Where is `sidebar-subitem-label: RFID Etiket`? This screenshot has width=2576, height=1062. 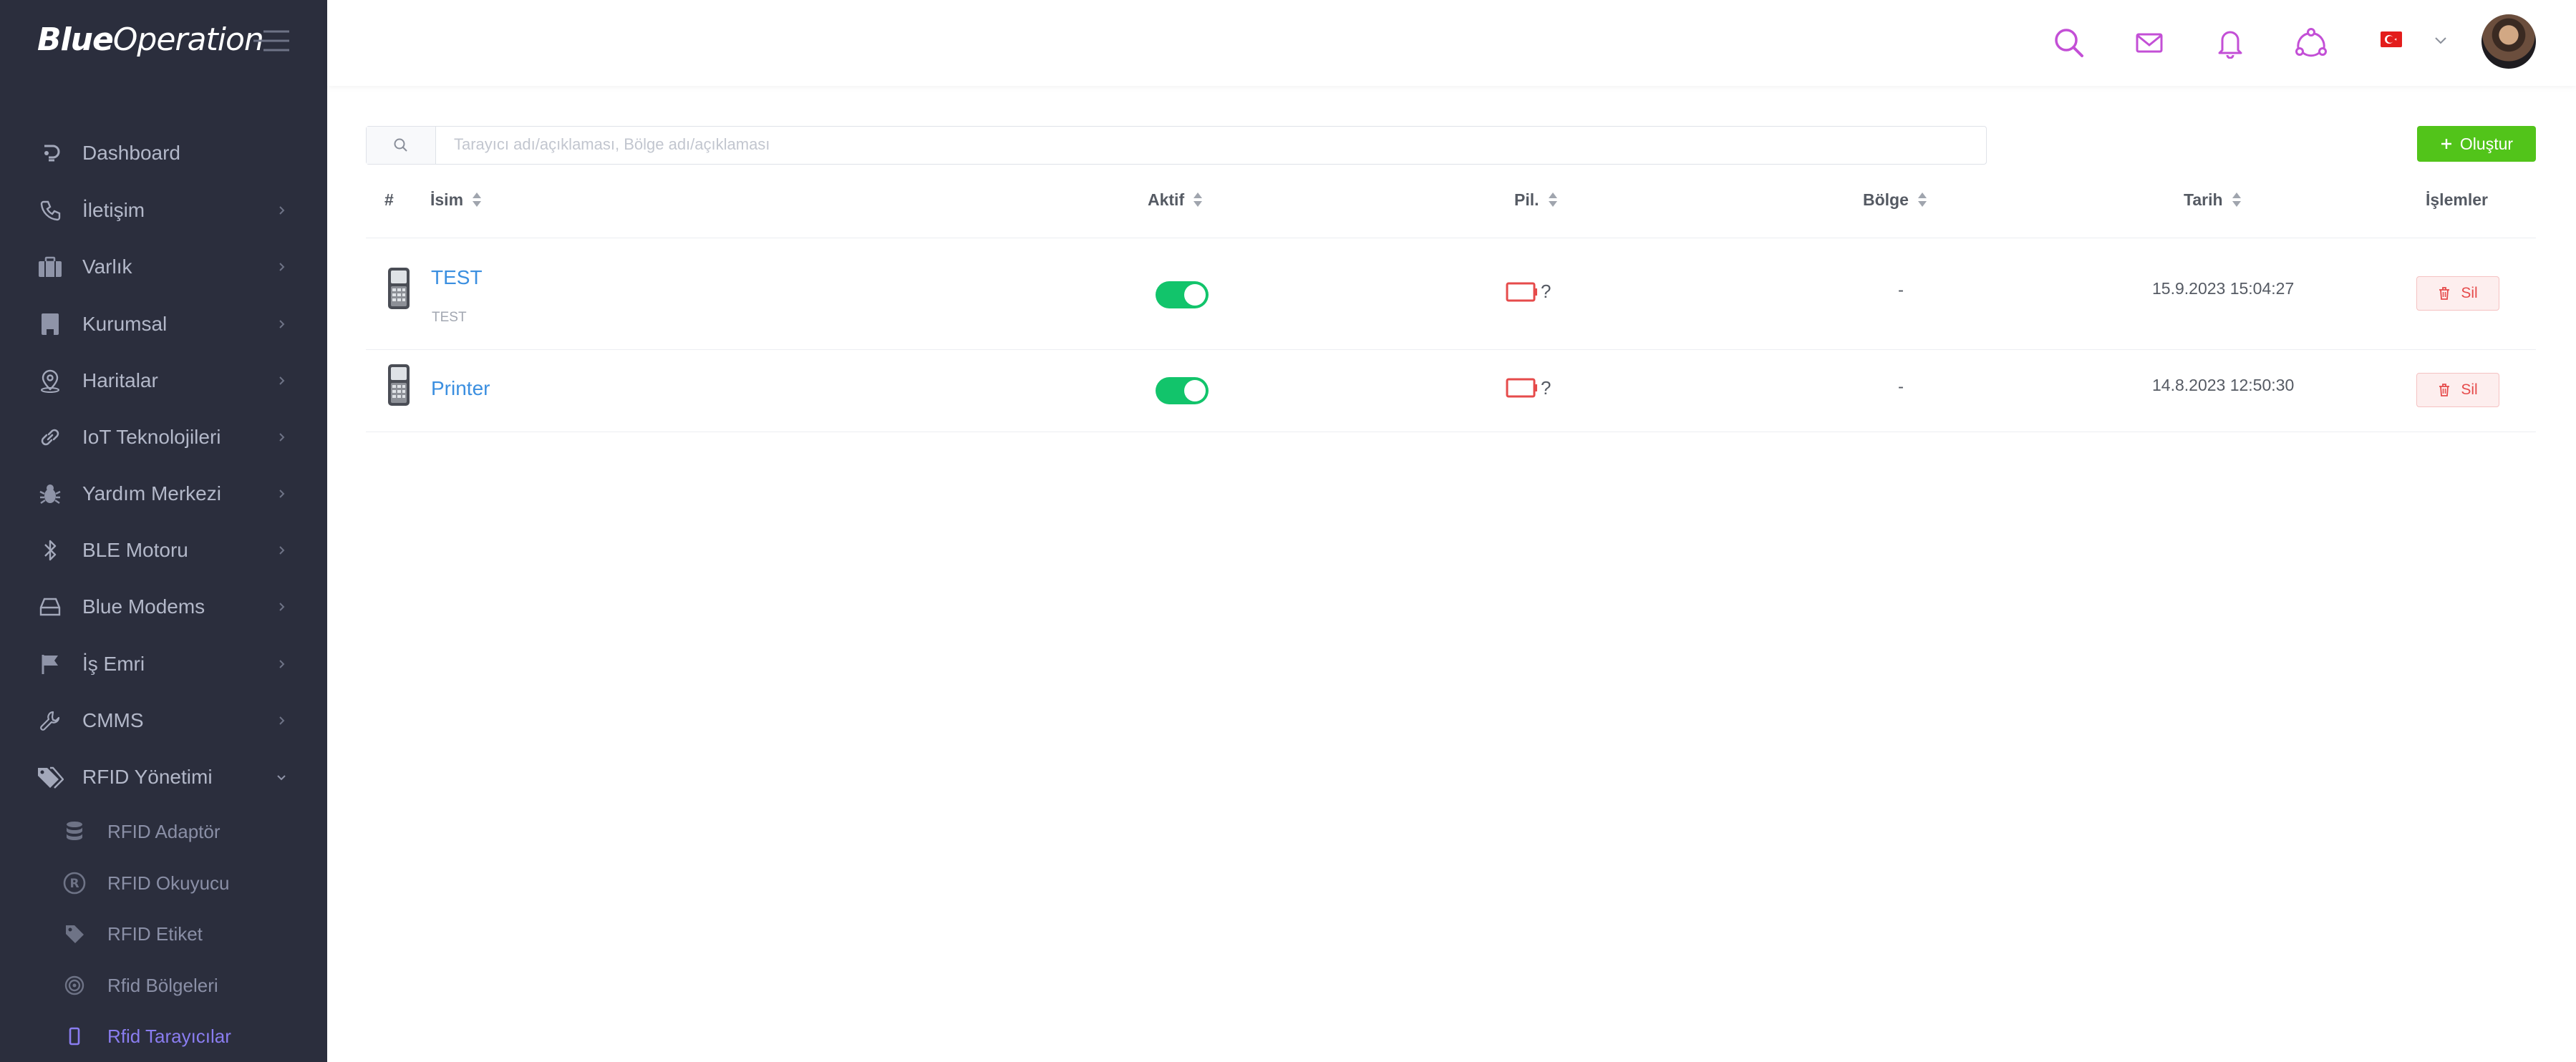
sidebar-subitem-label: RFID Etiket is located at coordinates (155, 933).